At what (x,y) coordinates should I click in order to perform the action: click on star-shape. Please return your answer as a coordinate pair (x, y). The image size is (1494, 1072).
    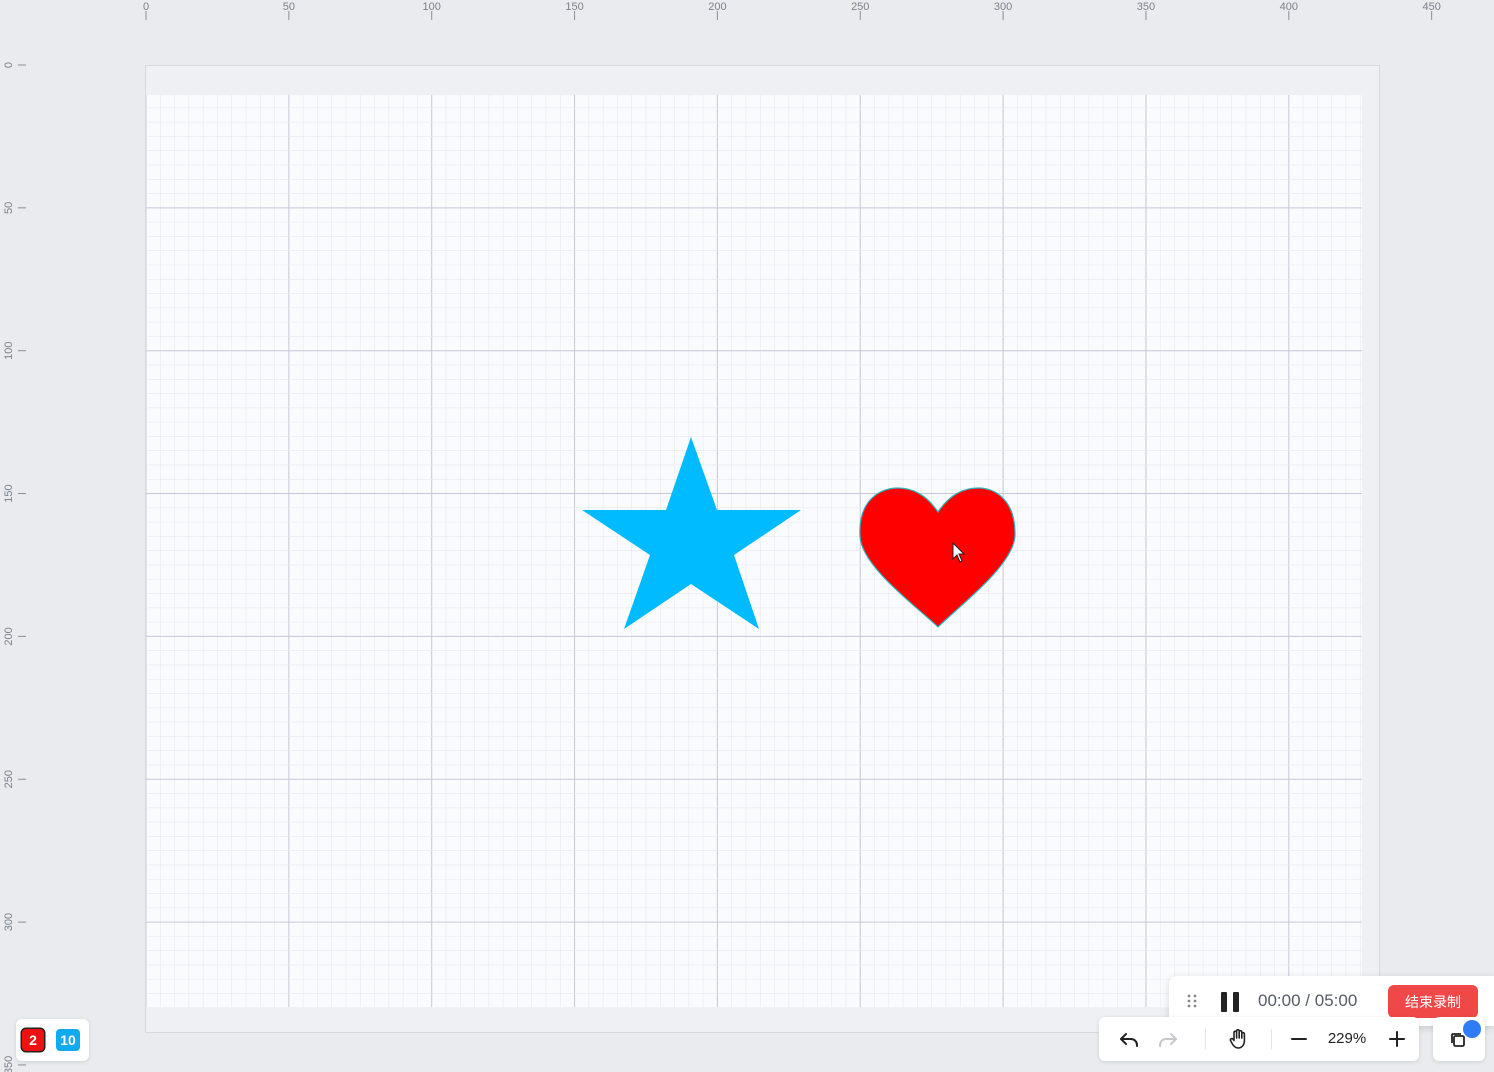
    Looking at the image, I should click on (691, 533).